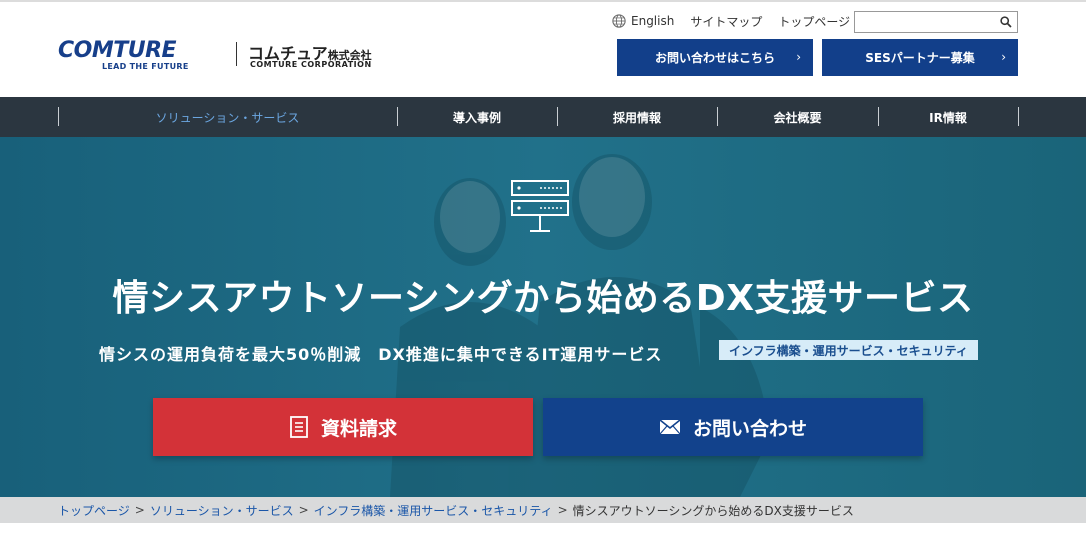  I want to click on nav-item-ir: IR情報, so click(948, 117).